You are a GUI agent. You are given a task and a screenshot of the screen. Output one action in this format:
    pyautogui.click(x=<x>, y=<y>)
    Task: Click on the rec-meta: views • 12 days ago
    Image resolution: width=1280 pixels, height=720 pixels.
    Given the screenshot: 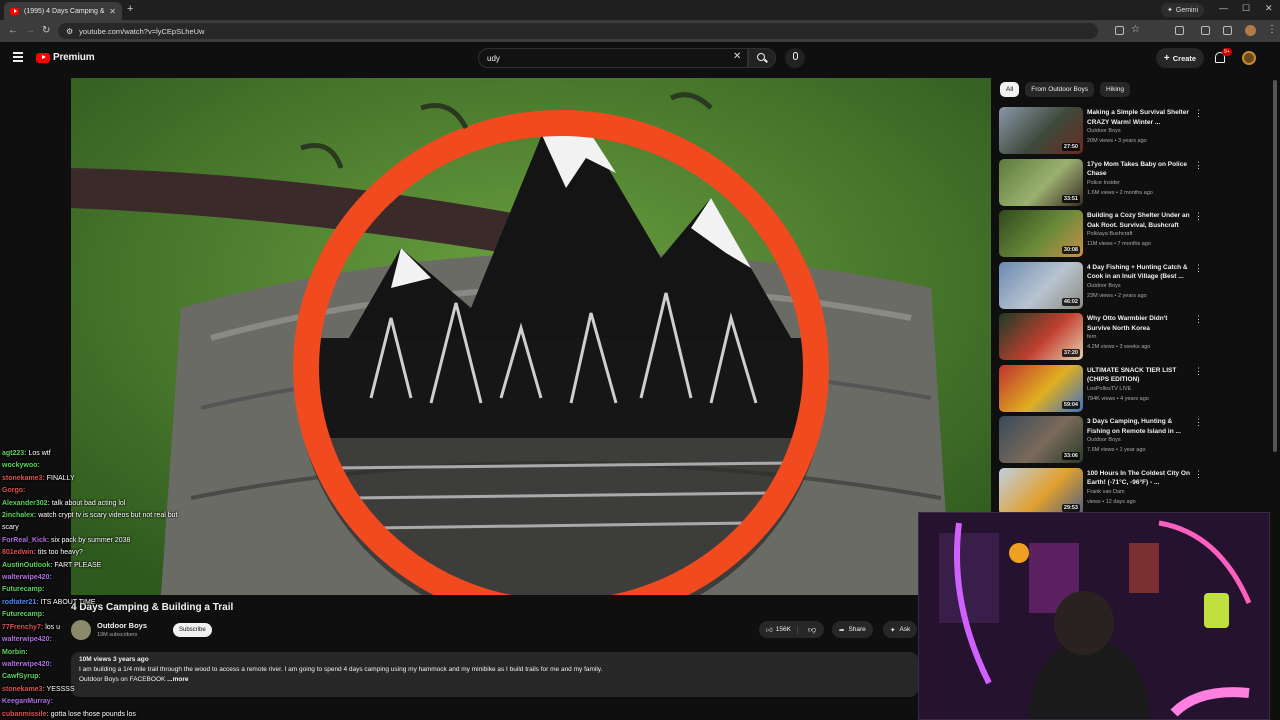 What is the action you would take?
    pyautogui.click(x=1111, y=501)
    